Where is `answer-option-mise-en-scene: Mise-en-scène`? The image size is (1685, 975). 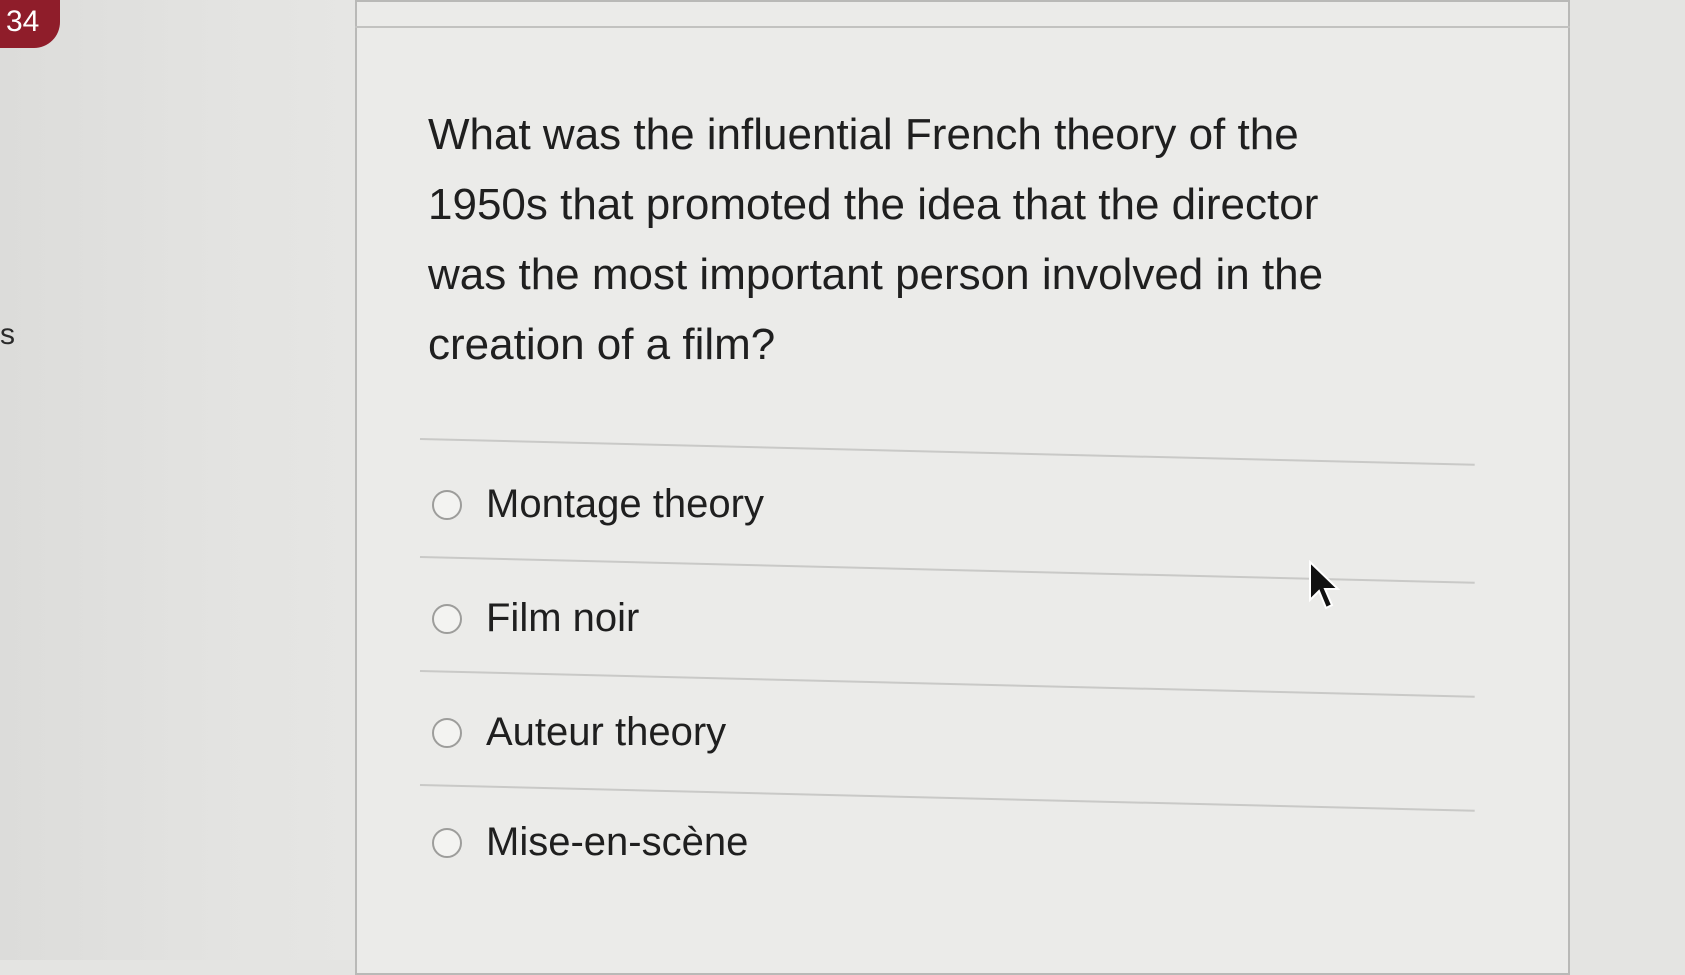
answer-option-mise-en-scene: Mise-en-scène is located at coordinates (590, 842).